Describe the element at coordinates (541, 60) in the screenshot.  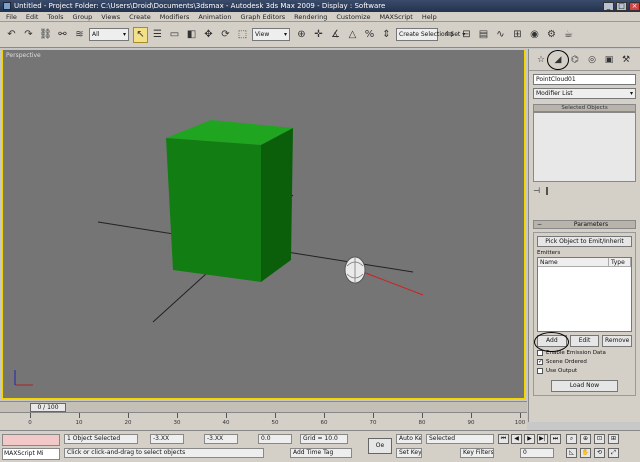
I see `create-tab-icon: ☆` at that location.